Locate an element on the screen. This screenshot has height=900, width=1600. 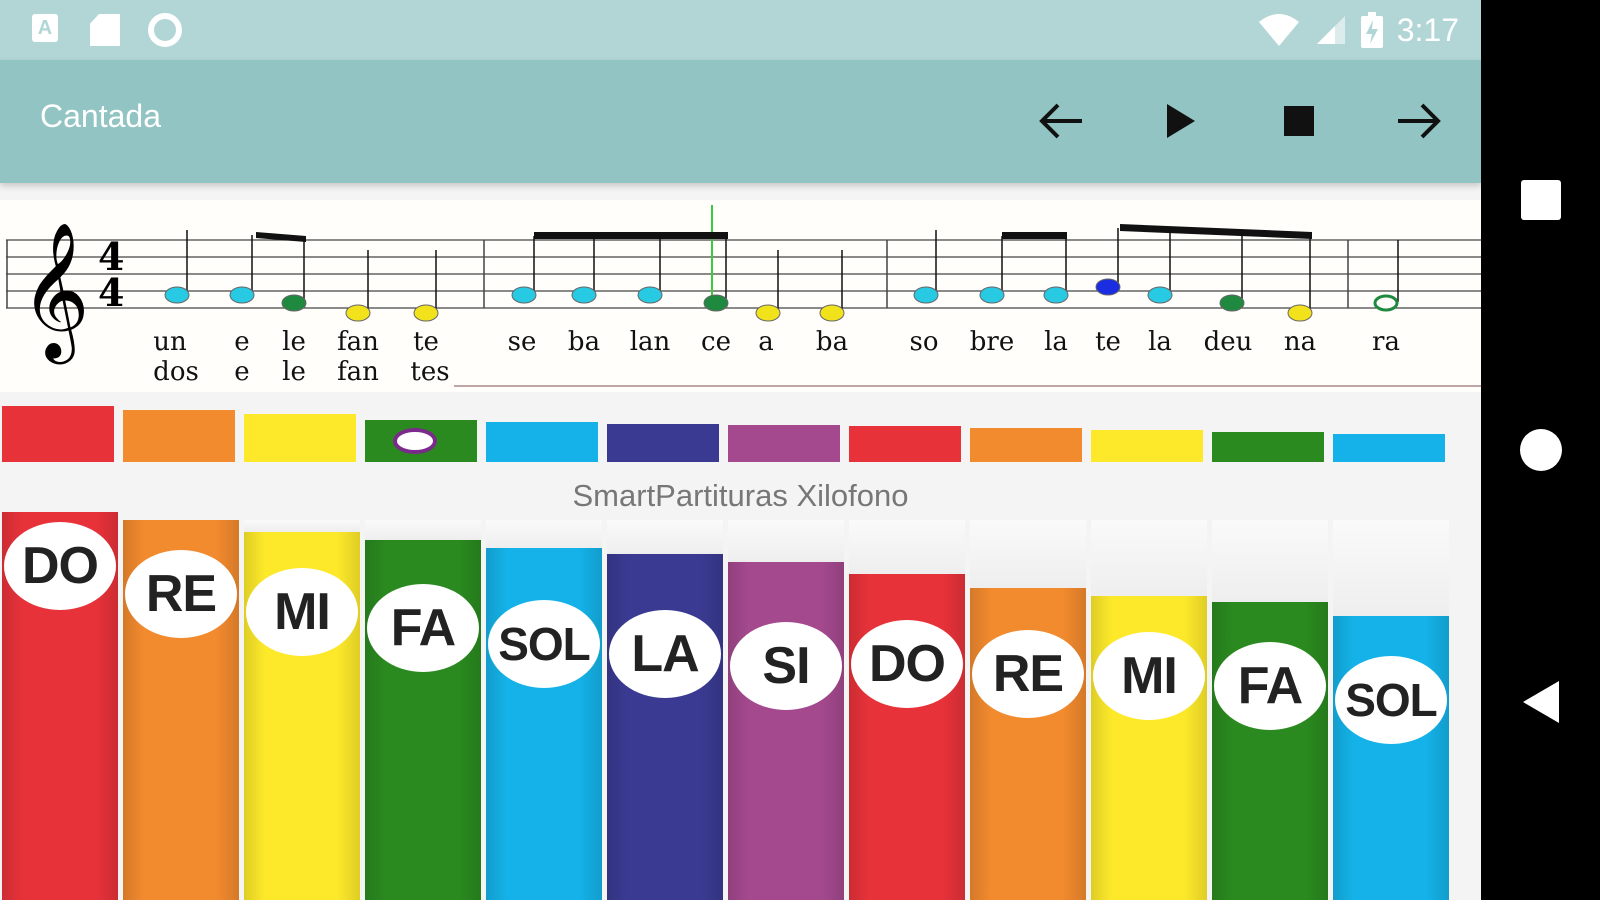
xylophone-key: SI is located at coordinates (786, 731).